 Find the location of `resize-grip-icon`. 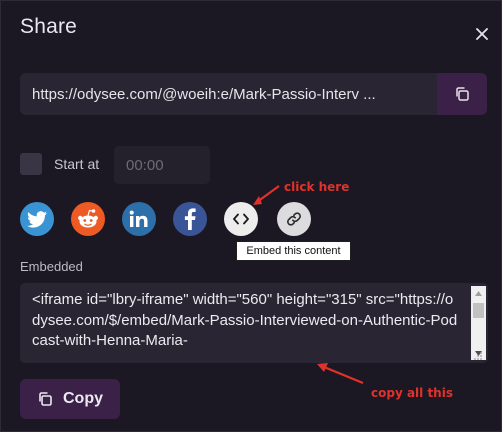

resize-grip-icon is located at coordinates (478, 356).